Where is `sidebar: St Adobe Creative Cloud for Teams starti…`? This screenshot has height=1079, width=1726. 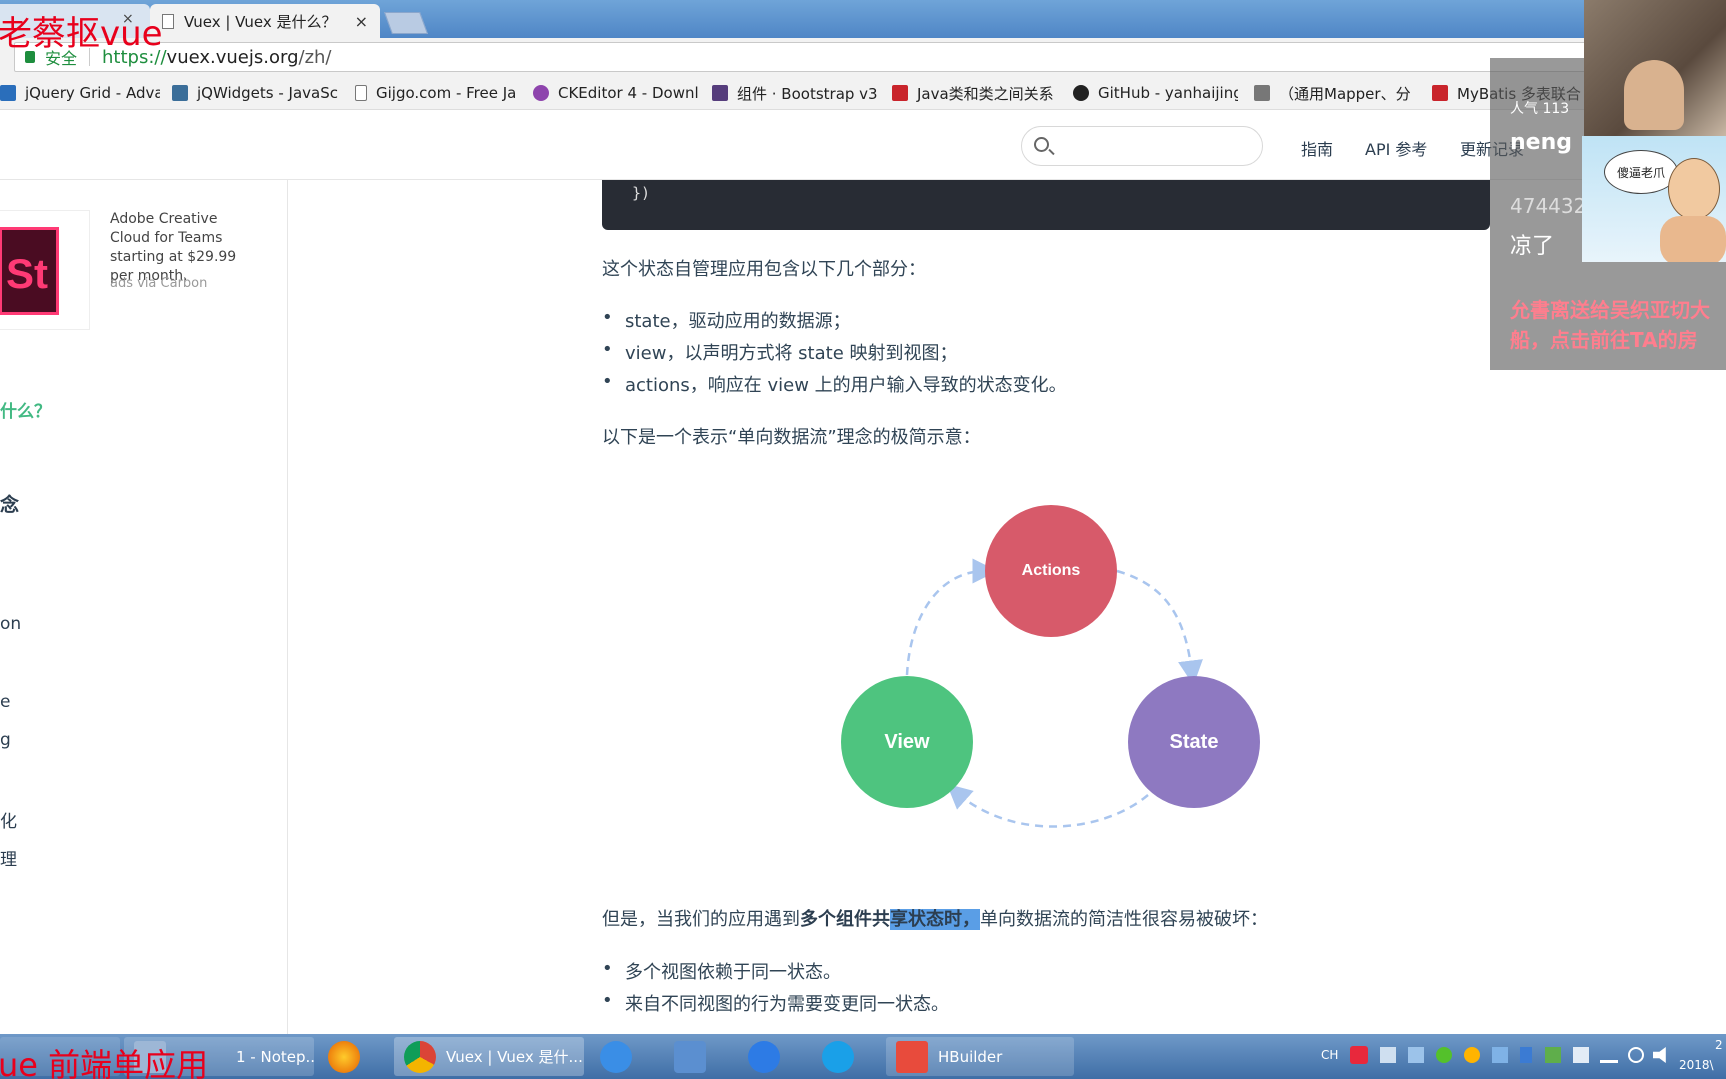
sidebar: St Adobe Creative Cloud for Teams starti… is located at coordinates (144, 607).